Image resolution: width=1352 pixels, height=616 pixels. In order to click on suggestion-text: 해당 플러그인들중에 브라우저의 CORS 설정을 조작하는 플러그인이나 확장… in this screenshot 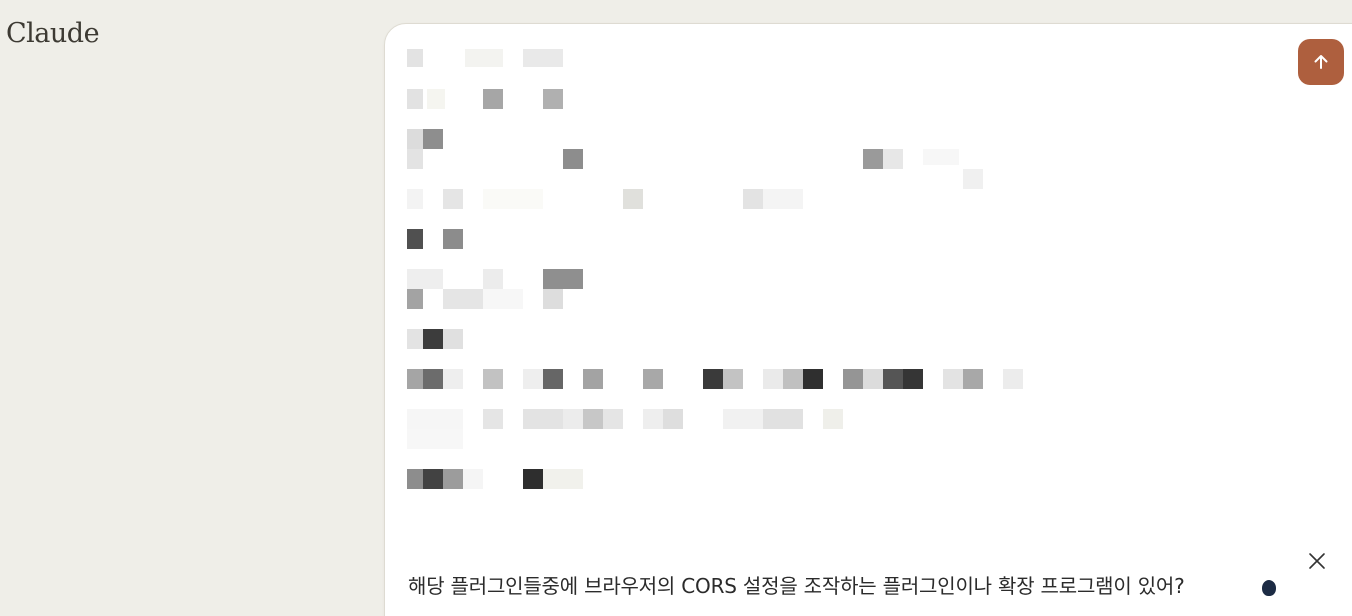, I will do `click(796, 584)`.